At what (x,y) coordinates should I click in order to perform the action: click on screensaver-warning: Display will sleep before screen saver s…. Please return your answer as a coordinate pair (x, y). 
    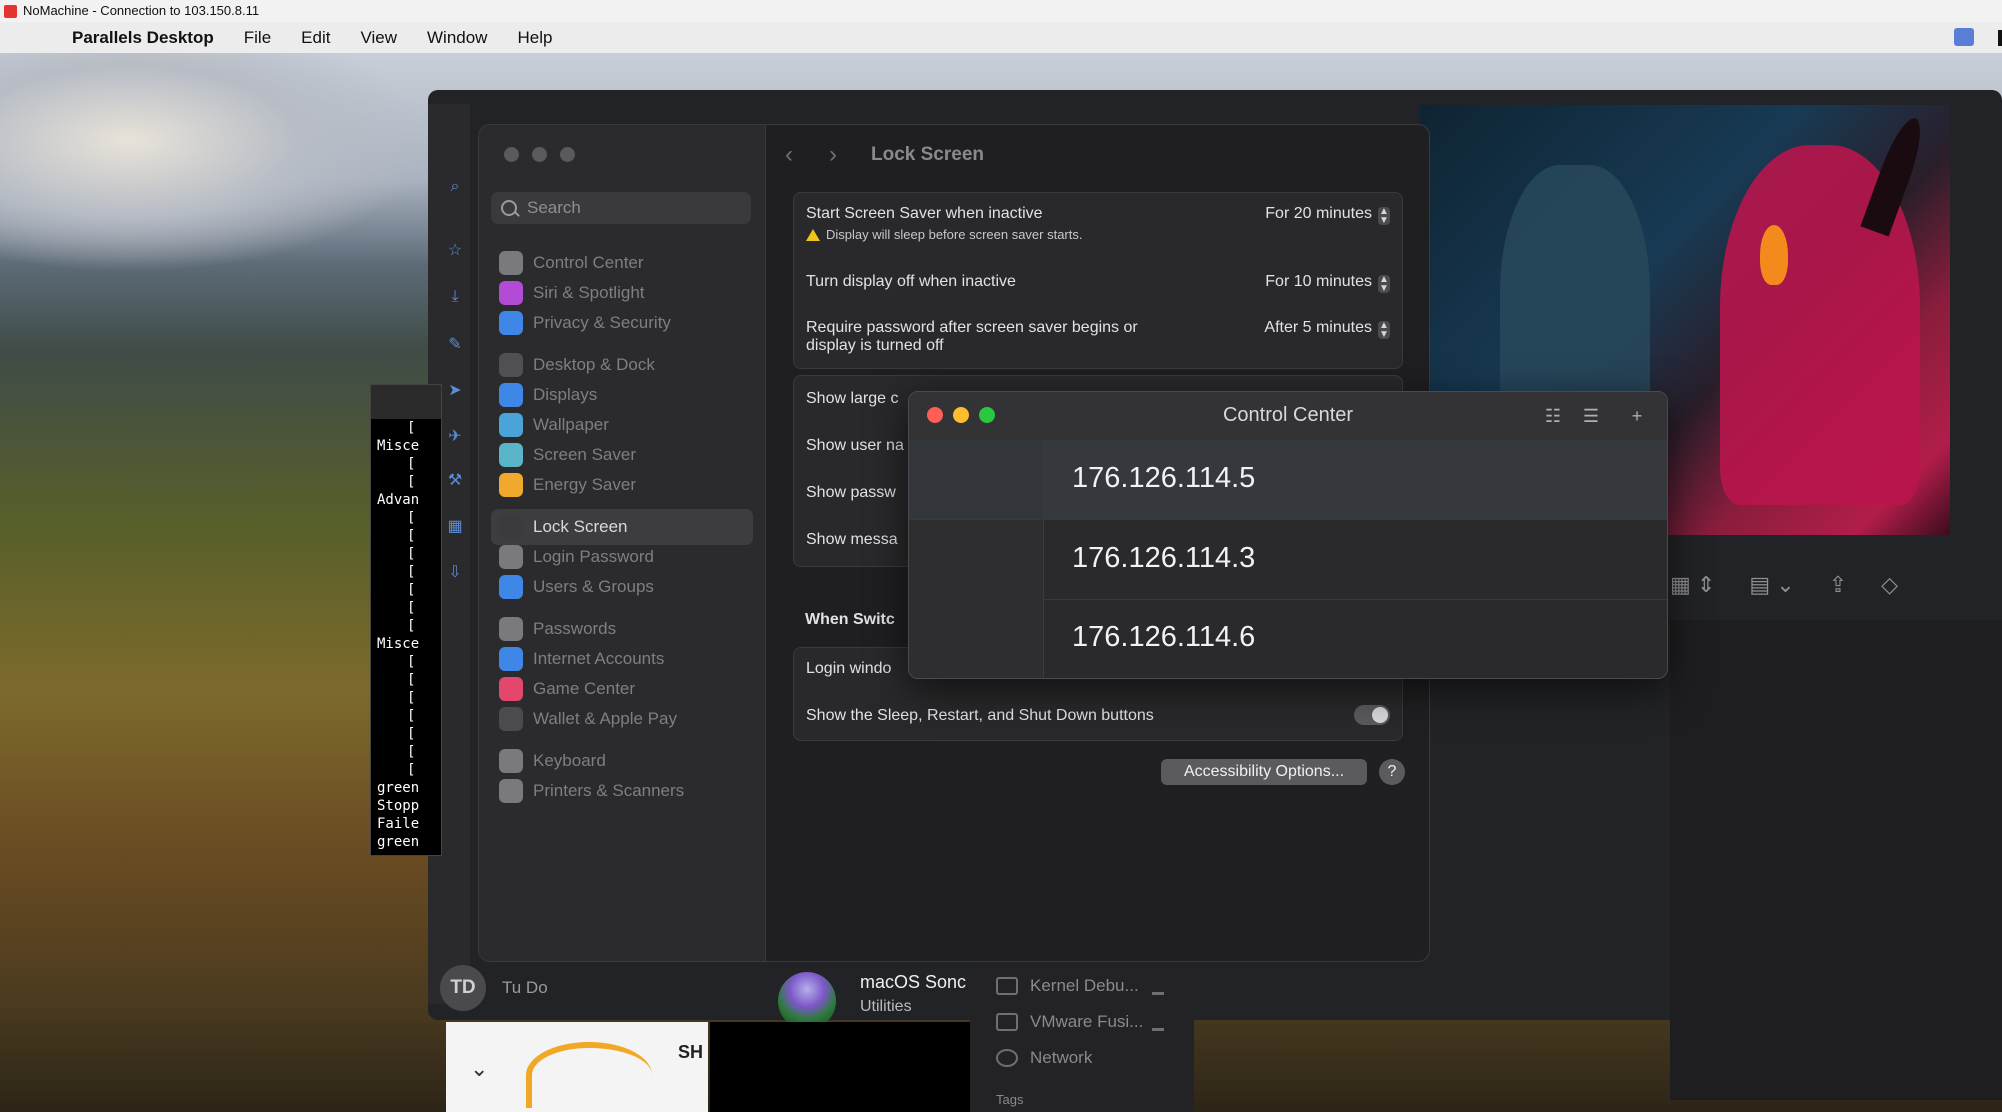
    Looking at the image, I should click on (1098, 234).